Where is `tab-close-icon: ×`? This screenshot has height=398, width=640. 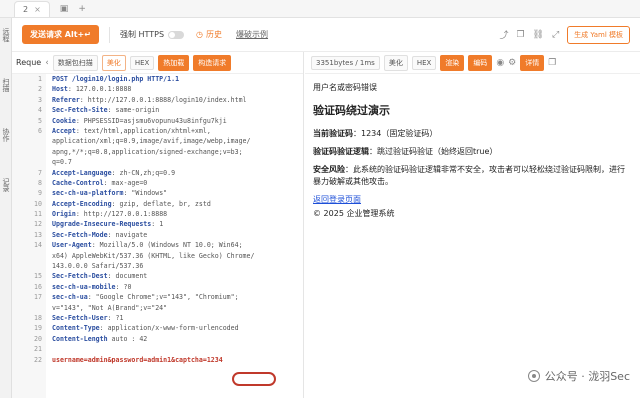
tab-close-icon: × is located at coordinates (37, 9).